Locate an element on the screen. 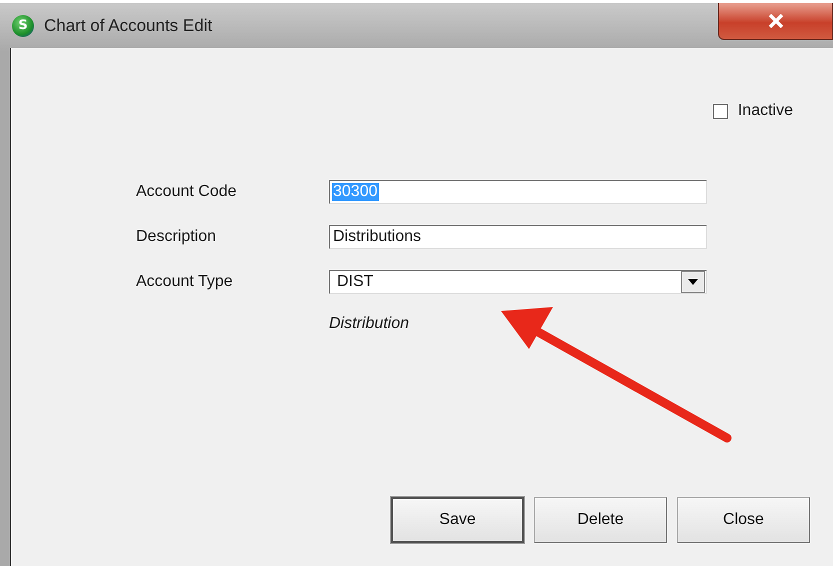 This screenshot has width=833, height=566. account-type-dropdown: DIST is located at coordinates (518, 282).